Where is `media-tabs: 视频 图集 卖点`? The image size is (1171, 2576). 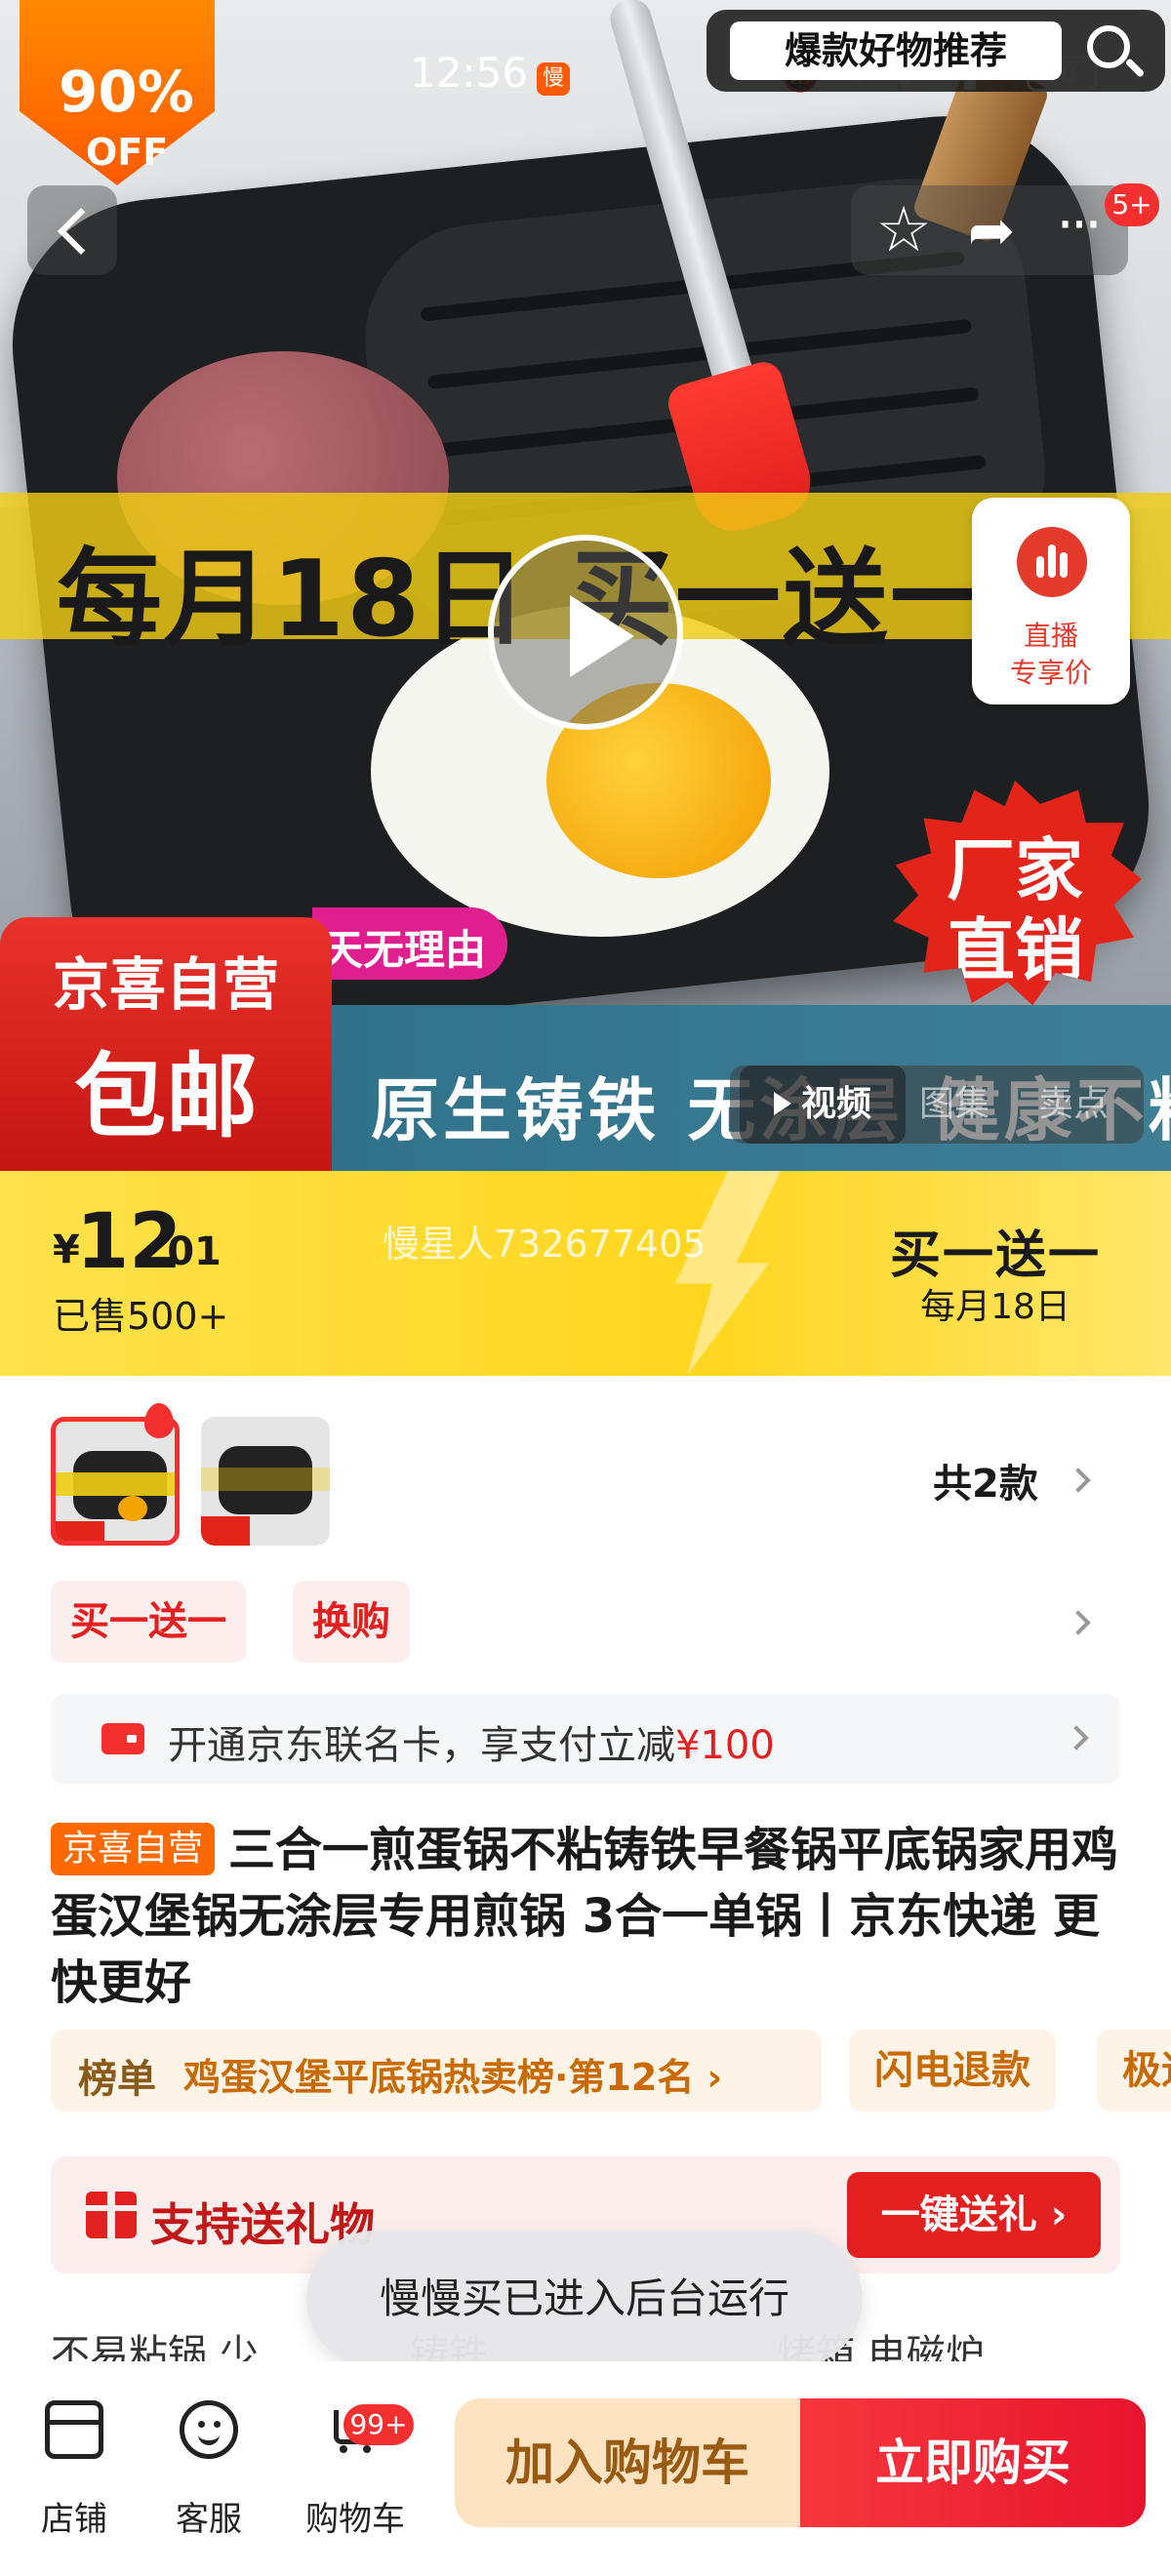 media-tabs: 视频 图集 卖点 is located at coordinates (937, 1105).